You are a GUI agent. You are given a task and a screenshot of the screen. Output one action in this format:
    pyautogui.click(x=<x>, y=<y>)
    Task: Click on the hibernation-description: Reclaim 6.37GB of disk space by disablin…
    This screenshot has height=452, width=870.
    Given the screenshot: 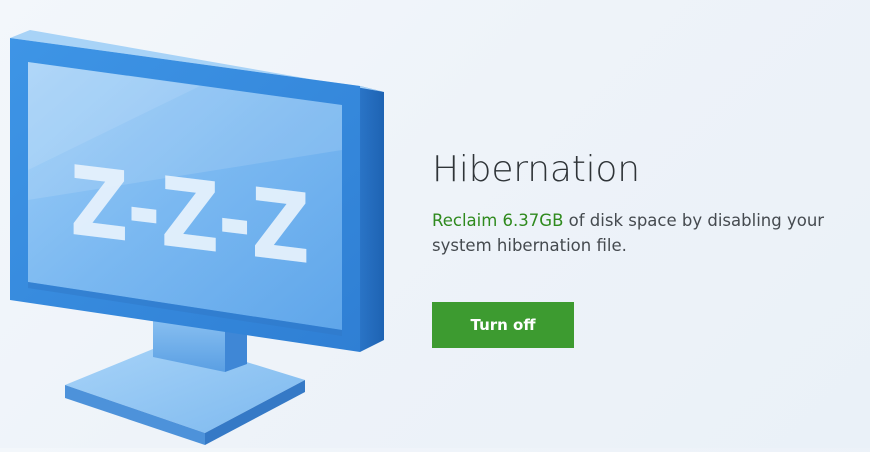 What is the action you would take?
    pyautogui.click(x=651, y=233)
    